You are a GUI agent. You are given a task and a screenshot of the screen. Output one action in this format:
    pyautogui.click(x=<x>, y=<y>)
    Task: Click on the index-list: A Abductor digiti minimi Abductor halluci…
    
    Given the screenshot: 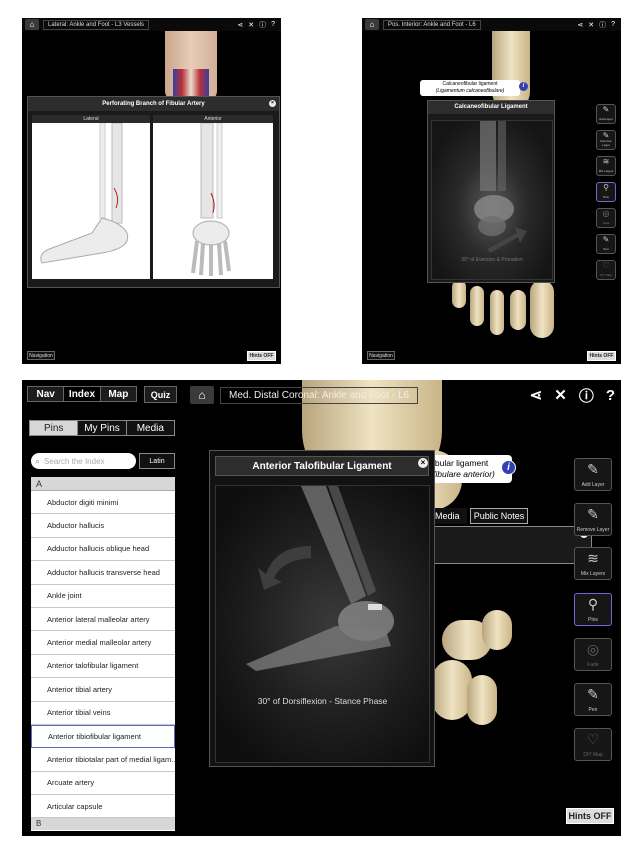 What is the action you would take?
    pyautogui.click(x=103, y=654)
    